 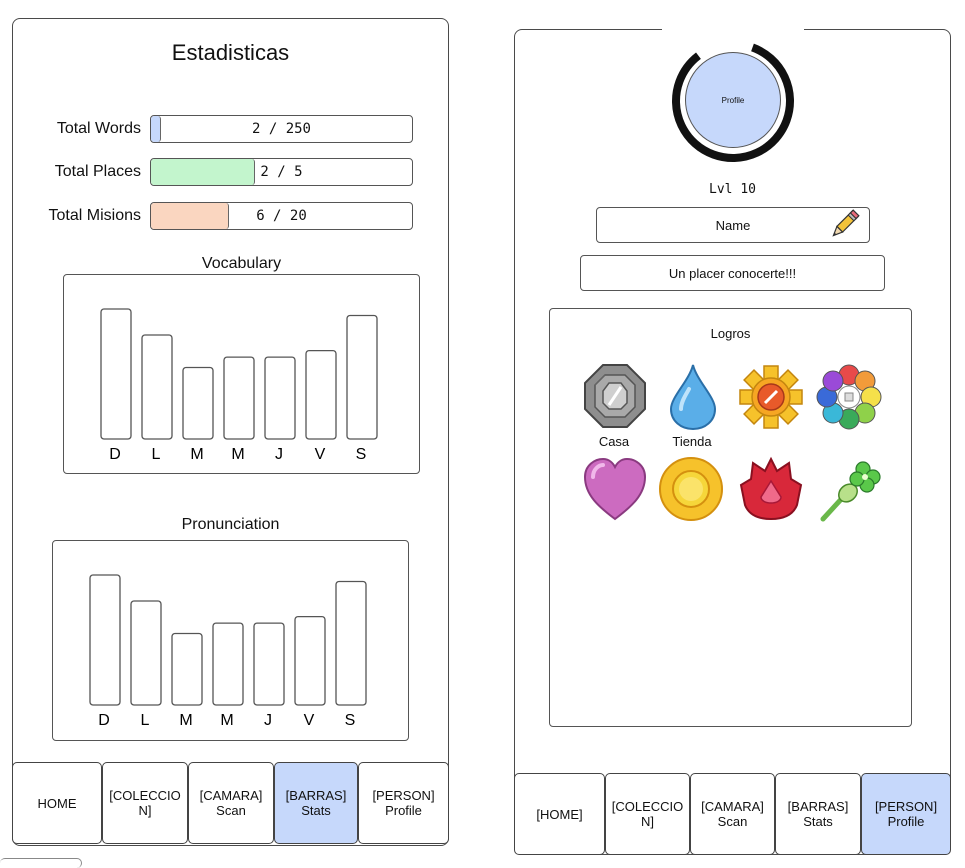 I want to click on total-misions-value: 6 / 20, so click(x=281, y=216).